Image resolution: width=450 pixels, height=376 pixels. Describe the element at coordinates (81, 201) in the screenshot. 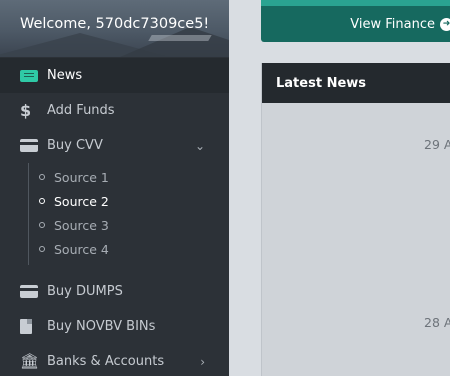

I see `submenu-item-label: Source 2` at that location.